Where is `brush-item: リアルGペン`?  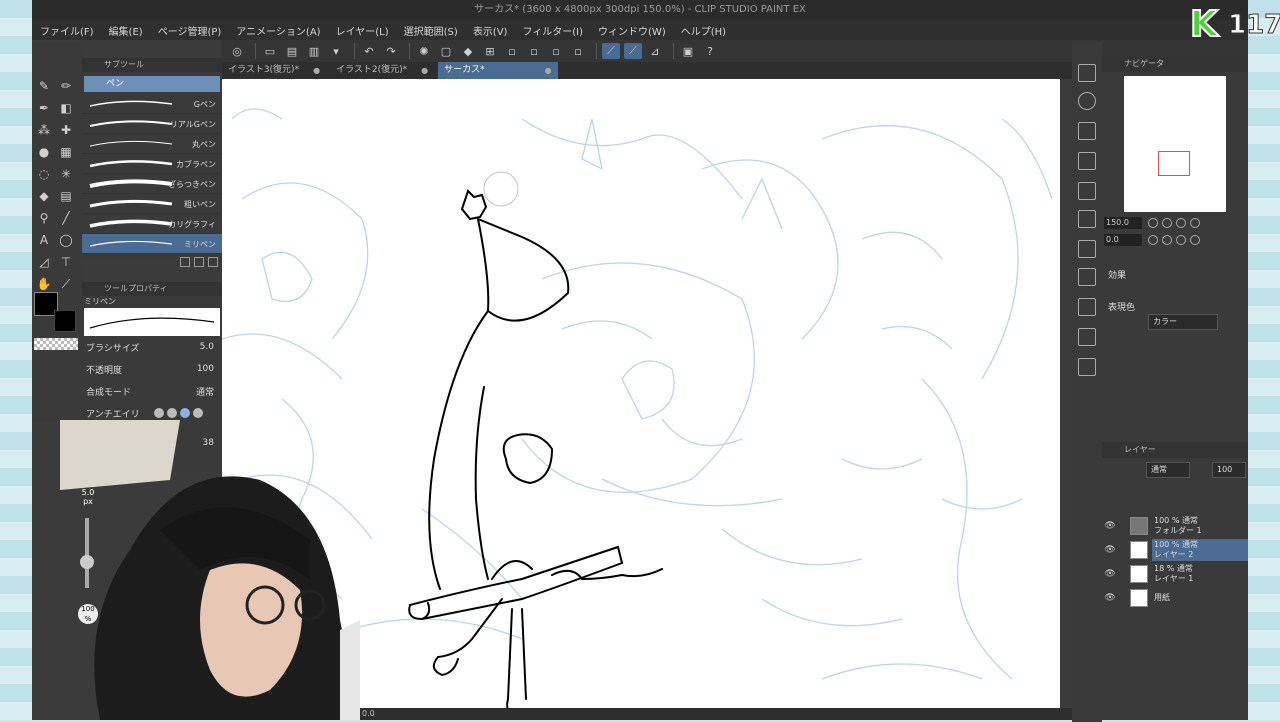
brush-item: リアルGペン is located at coordinates (152, 124).